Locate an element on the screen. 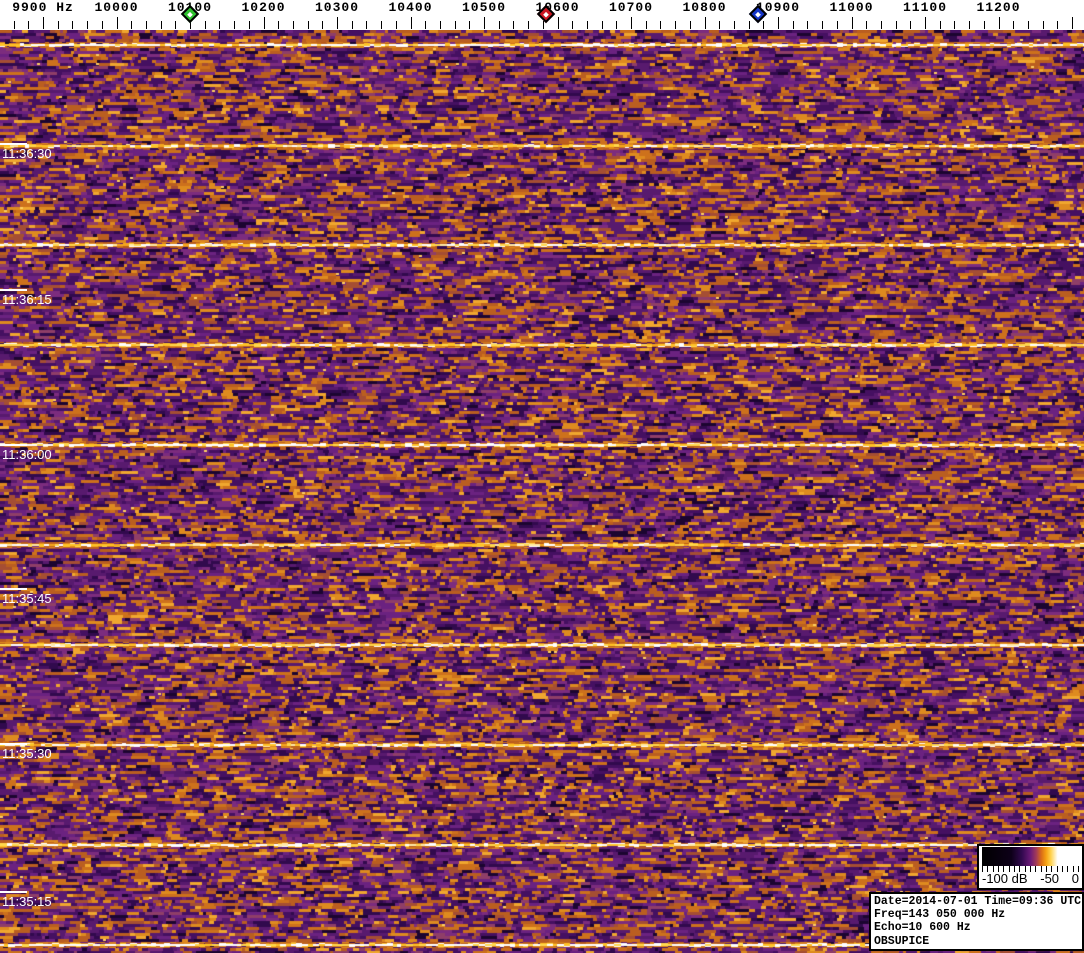 This screenshot has width=1084, height=953. info-line-station: OBSUPICE is located at coordinates (902, 941).